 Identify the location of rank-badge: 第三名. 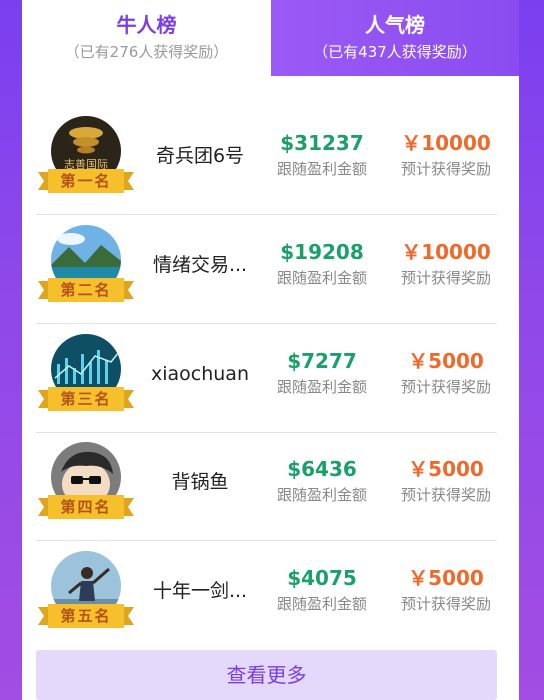
(86, 399).